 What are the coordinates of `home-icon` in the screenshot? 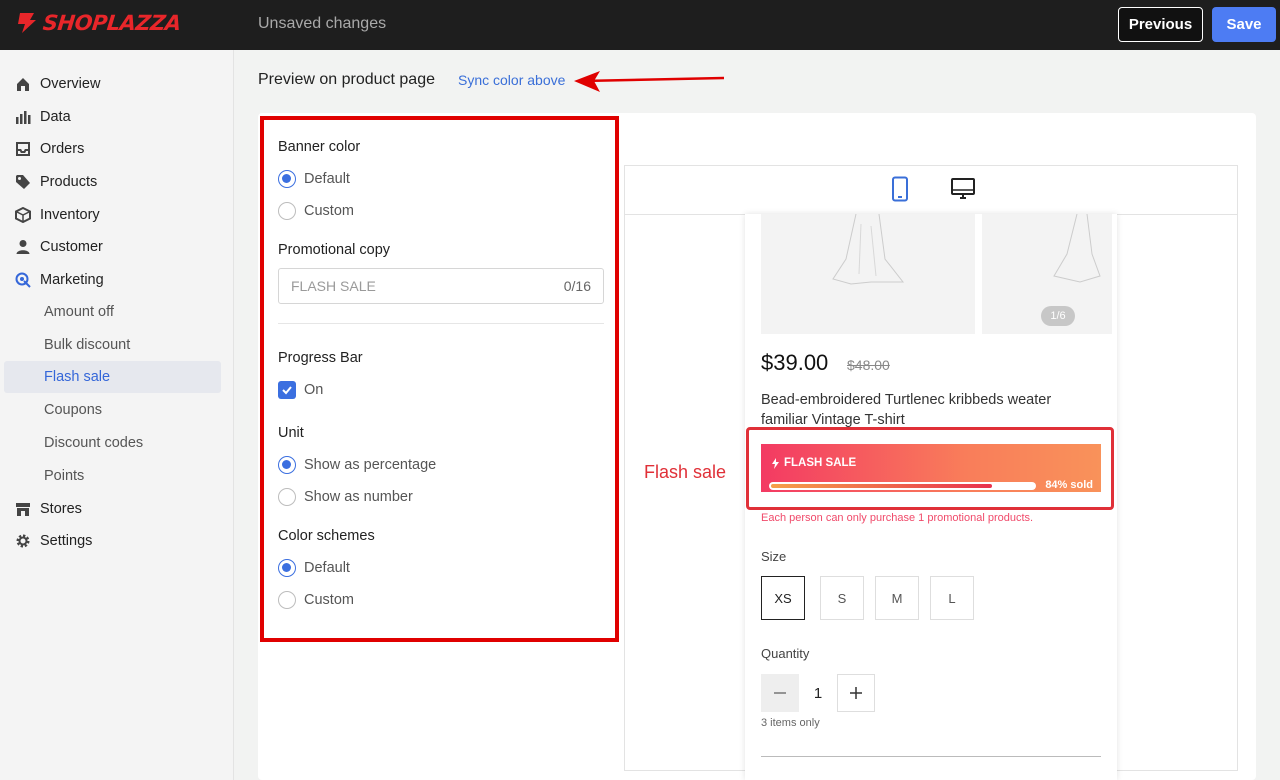 It's located at (23, 84).